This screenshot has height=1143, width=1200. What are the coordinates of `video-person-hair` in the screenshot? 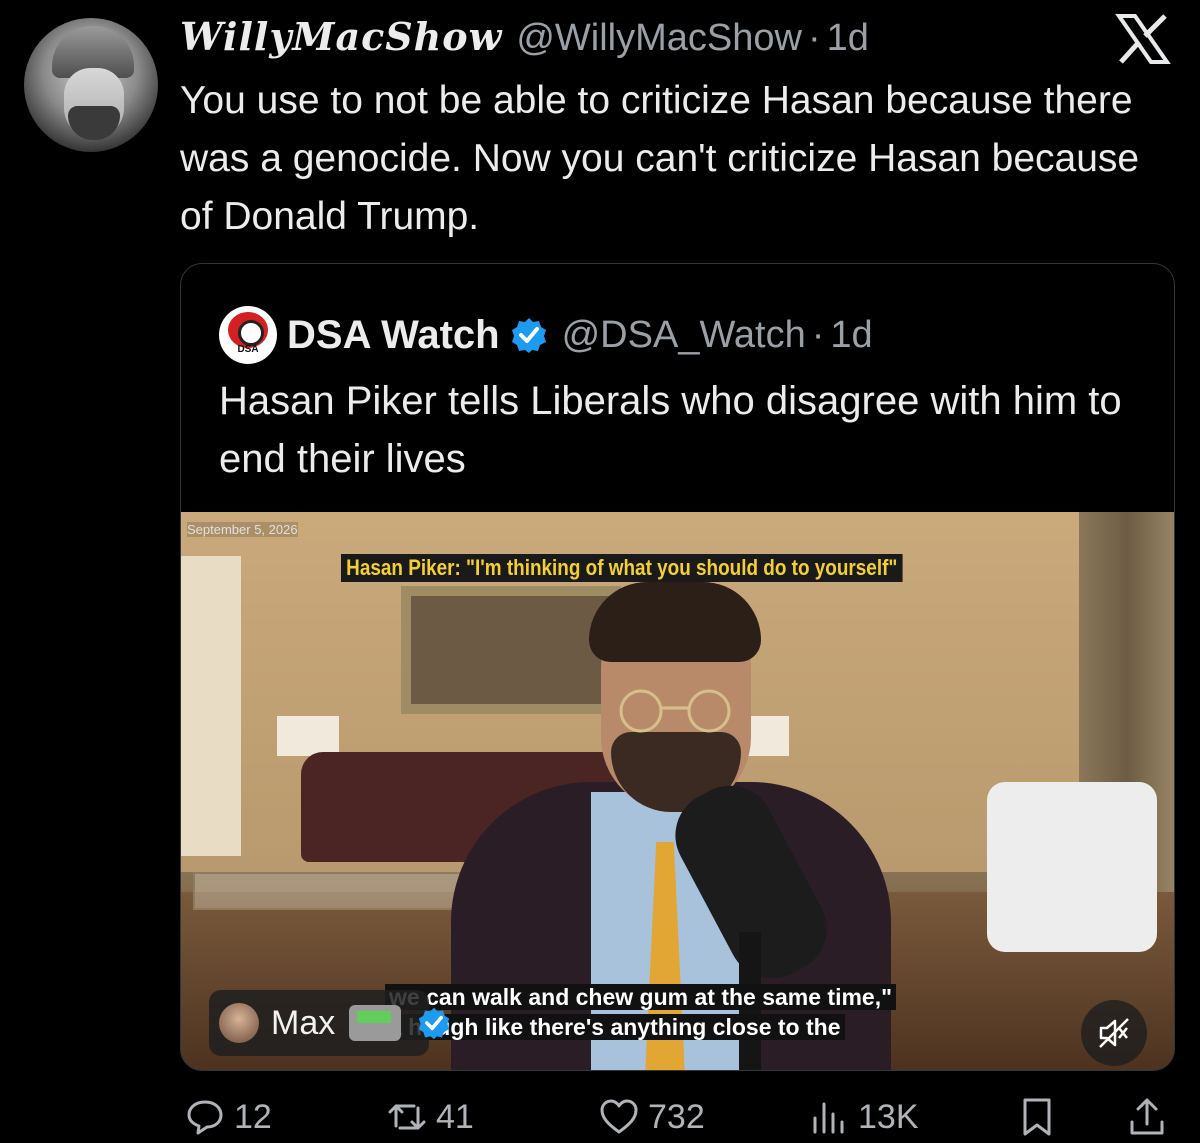 It's located at (675, 622).